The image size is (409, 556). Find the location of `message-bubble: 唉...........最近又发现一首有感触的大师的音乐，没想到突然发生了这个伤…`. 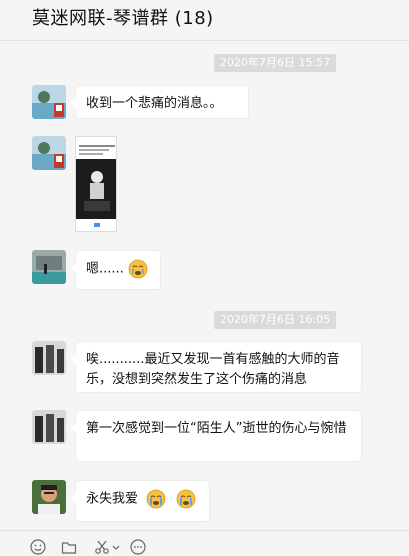

message-bubble: 唉...........最近又发现一首有感触的大师的音乐，没想到突然发生了这个伤… is located at coordinates (216, 367).